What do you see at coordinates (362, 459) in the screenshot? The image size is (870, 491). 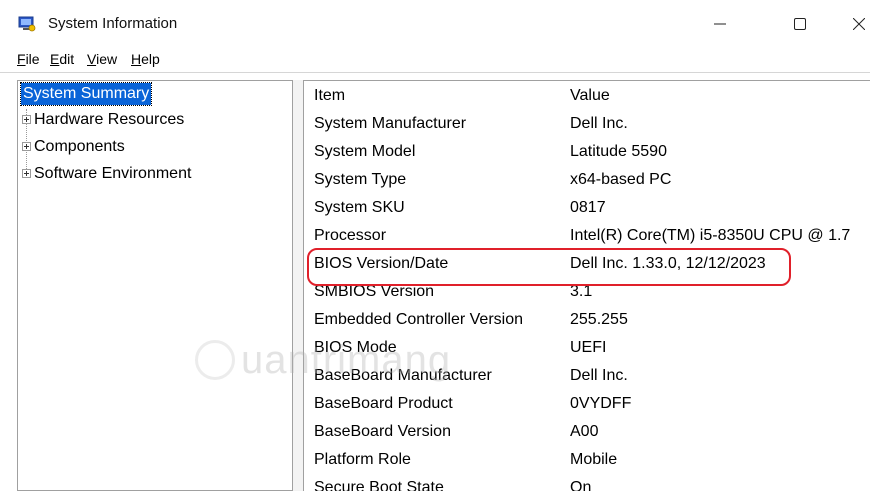 I see `row-item: Platform Role` at bounding box center [362, 459].